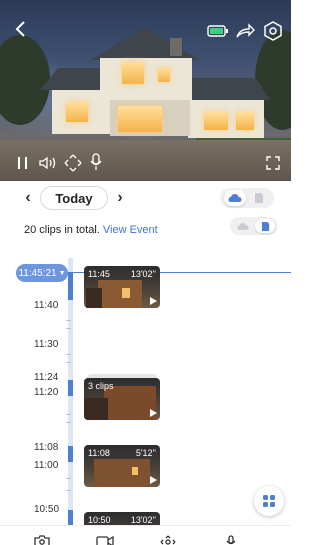 This screenshot has width=320, height=545. I want to click on video-record-icon, so click(105, 540).